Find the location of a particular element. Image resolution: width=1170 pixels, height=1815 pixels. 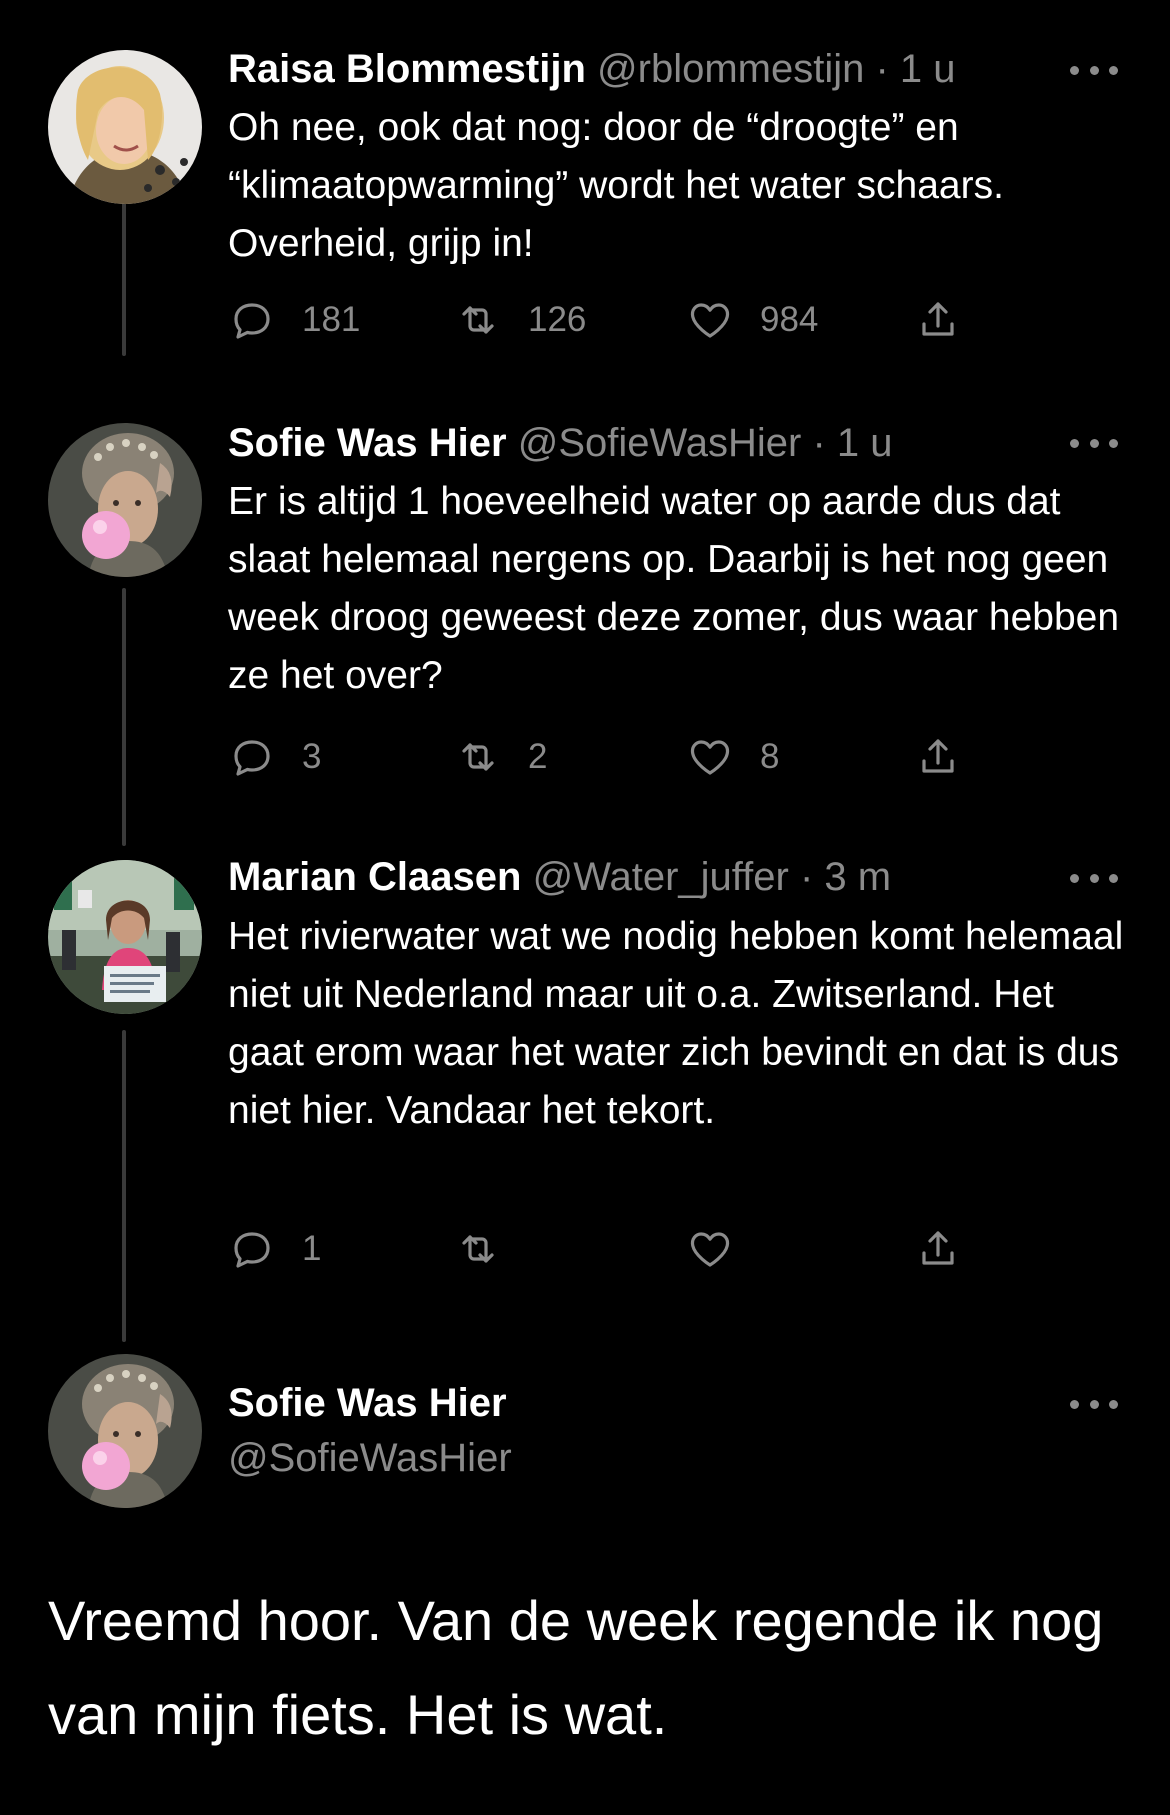

reply-count: 3 is located at coordinates (312, 756).